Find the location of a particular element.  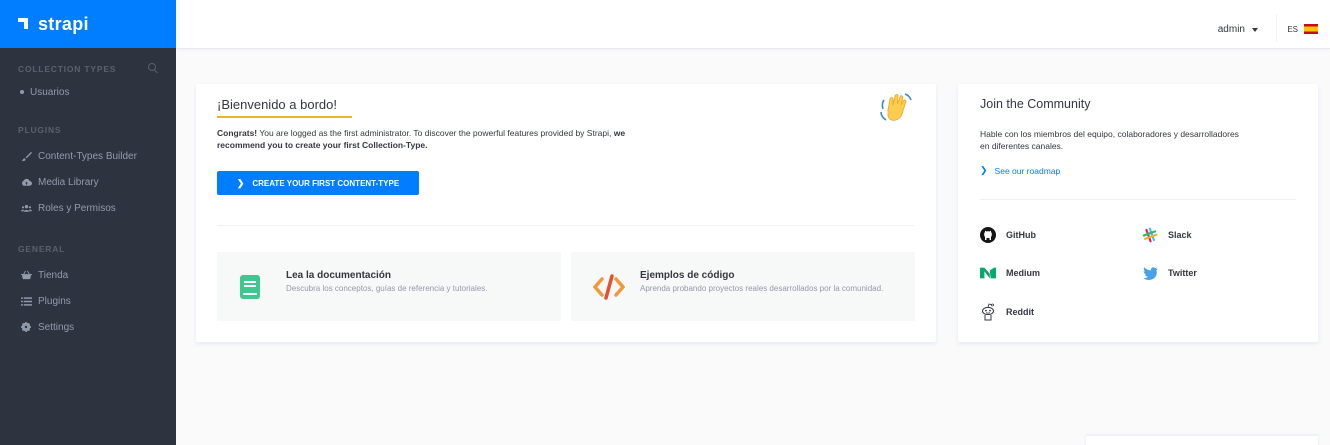

reddit-link: Reddit is located at coordinates (1007, 312).